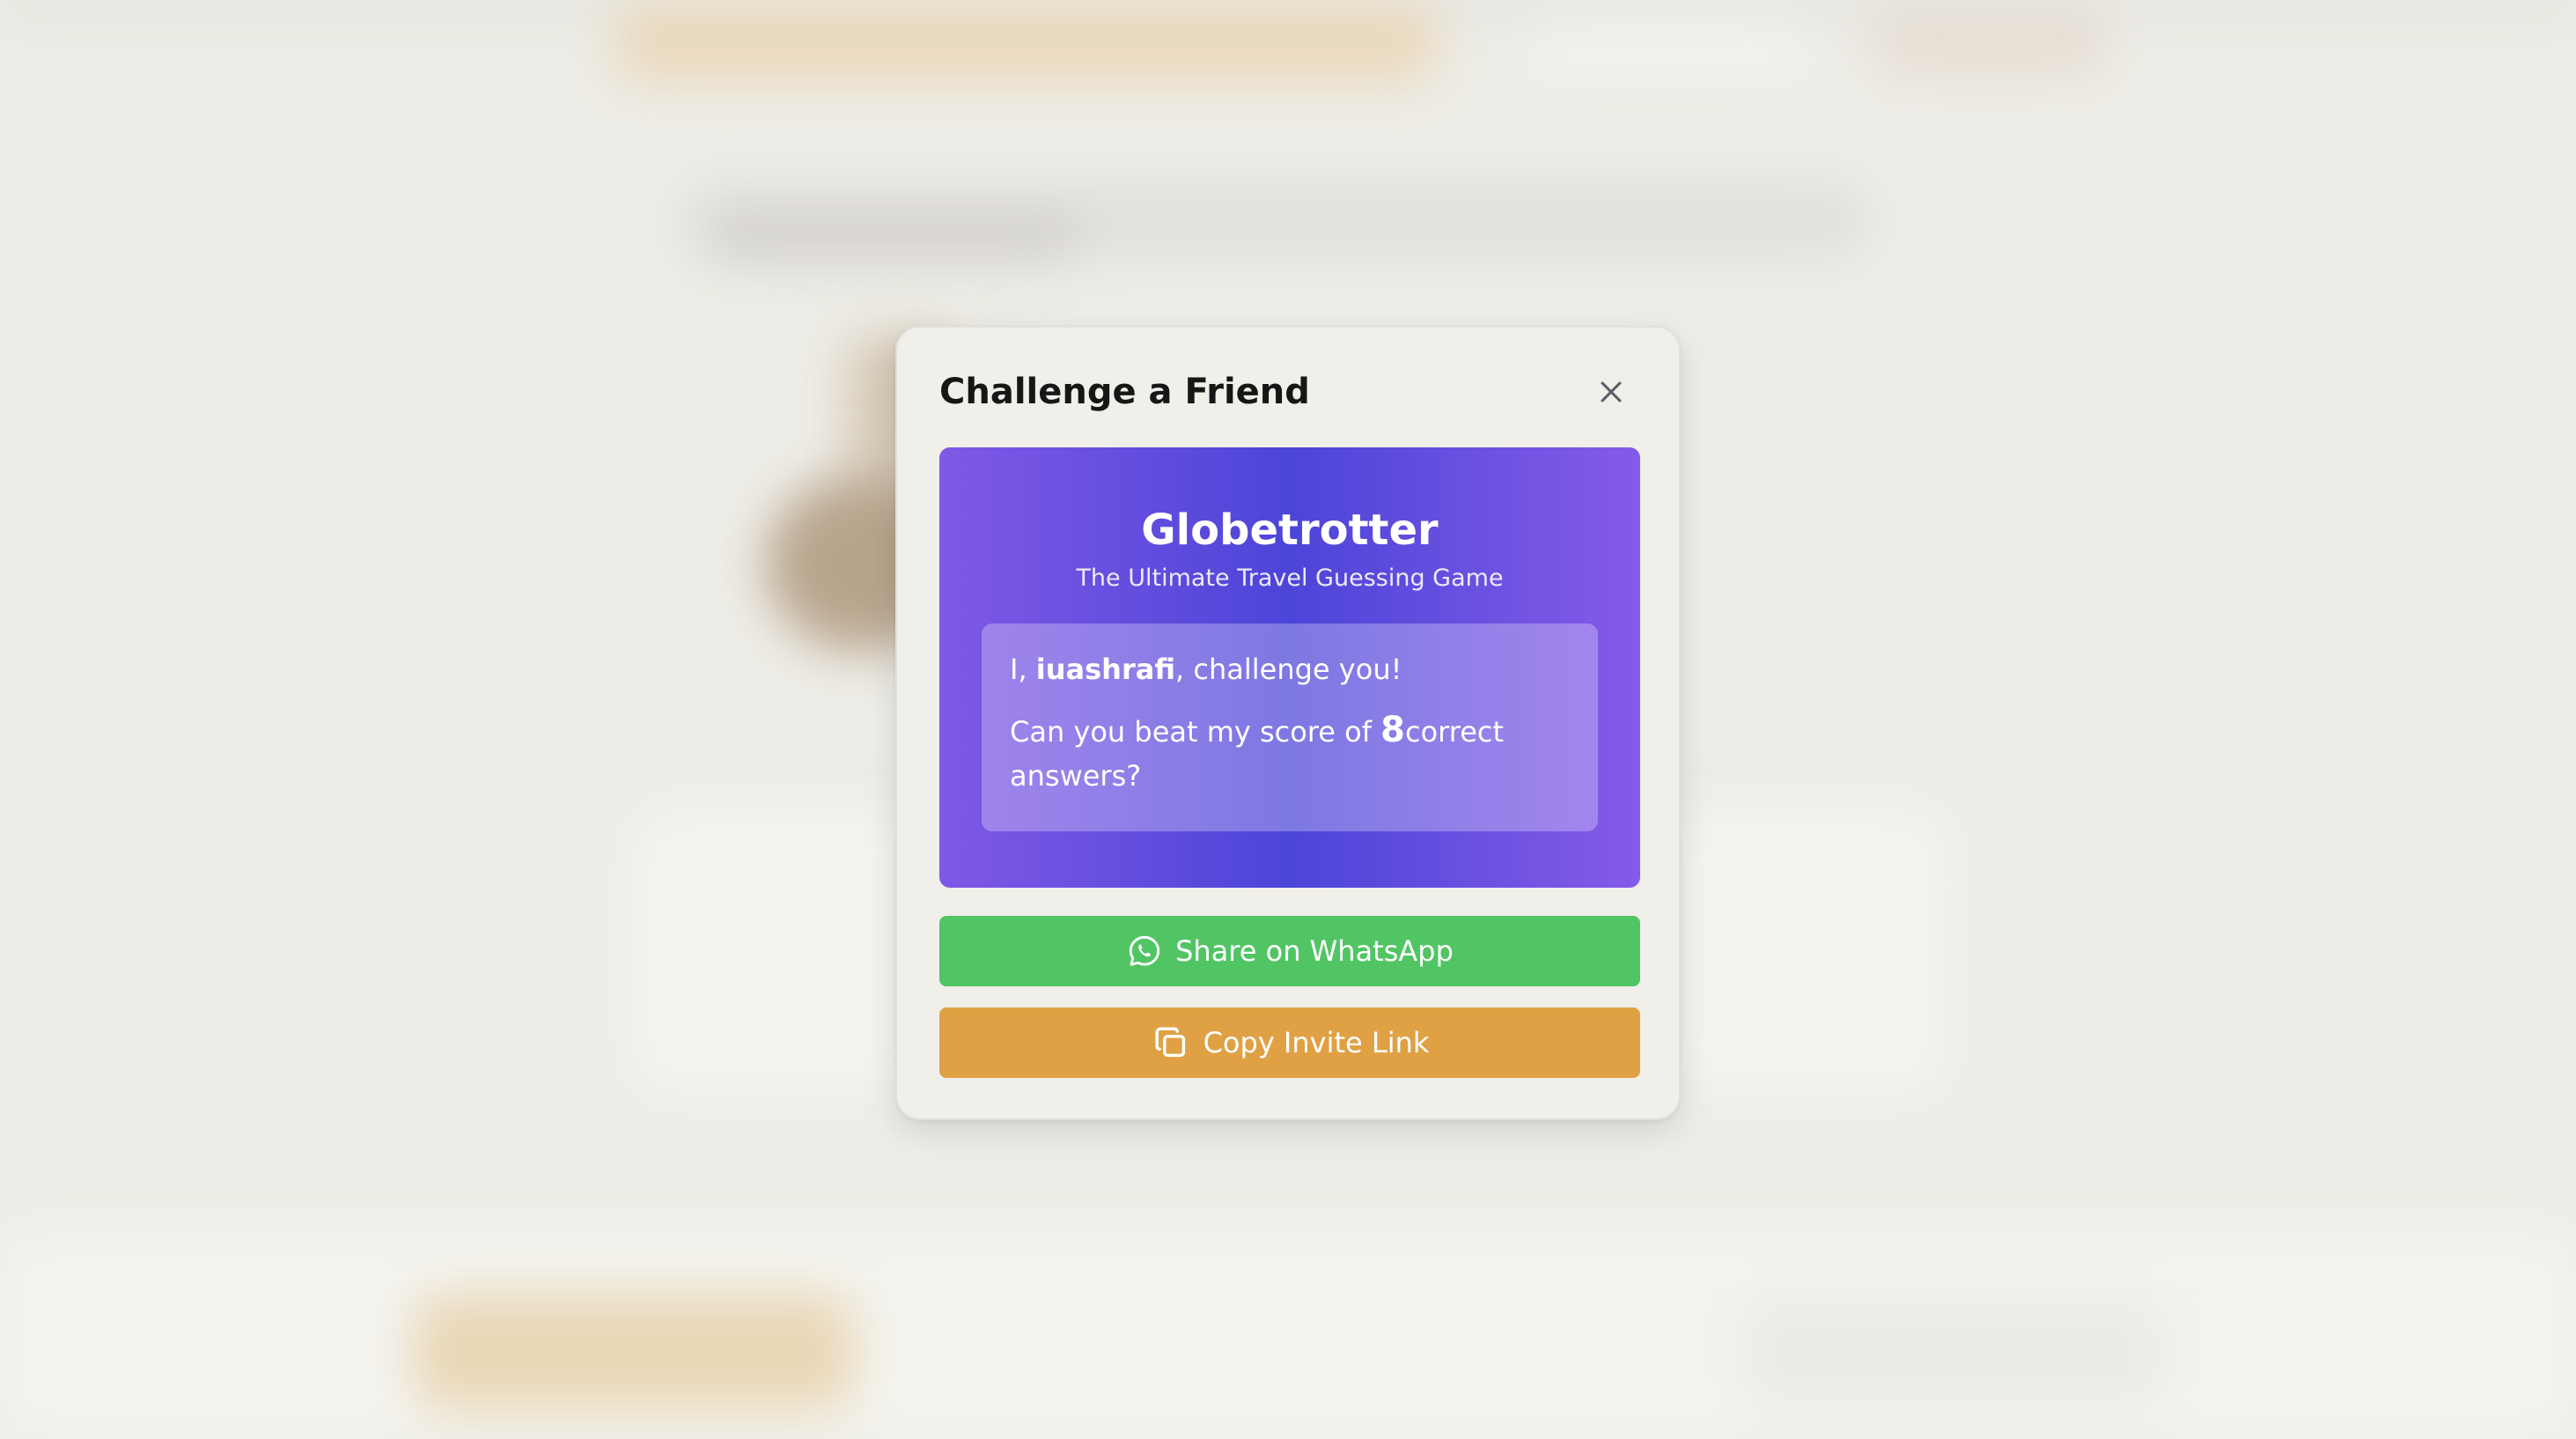 The height and width of the screenshot is (1439, 2576). What do you see at coordinates (1290, 530) in the screenshot?
I see `game-title: Globetrotter` at bounding box center [1290, 530].